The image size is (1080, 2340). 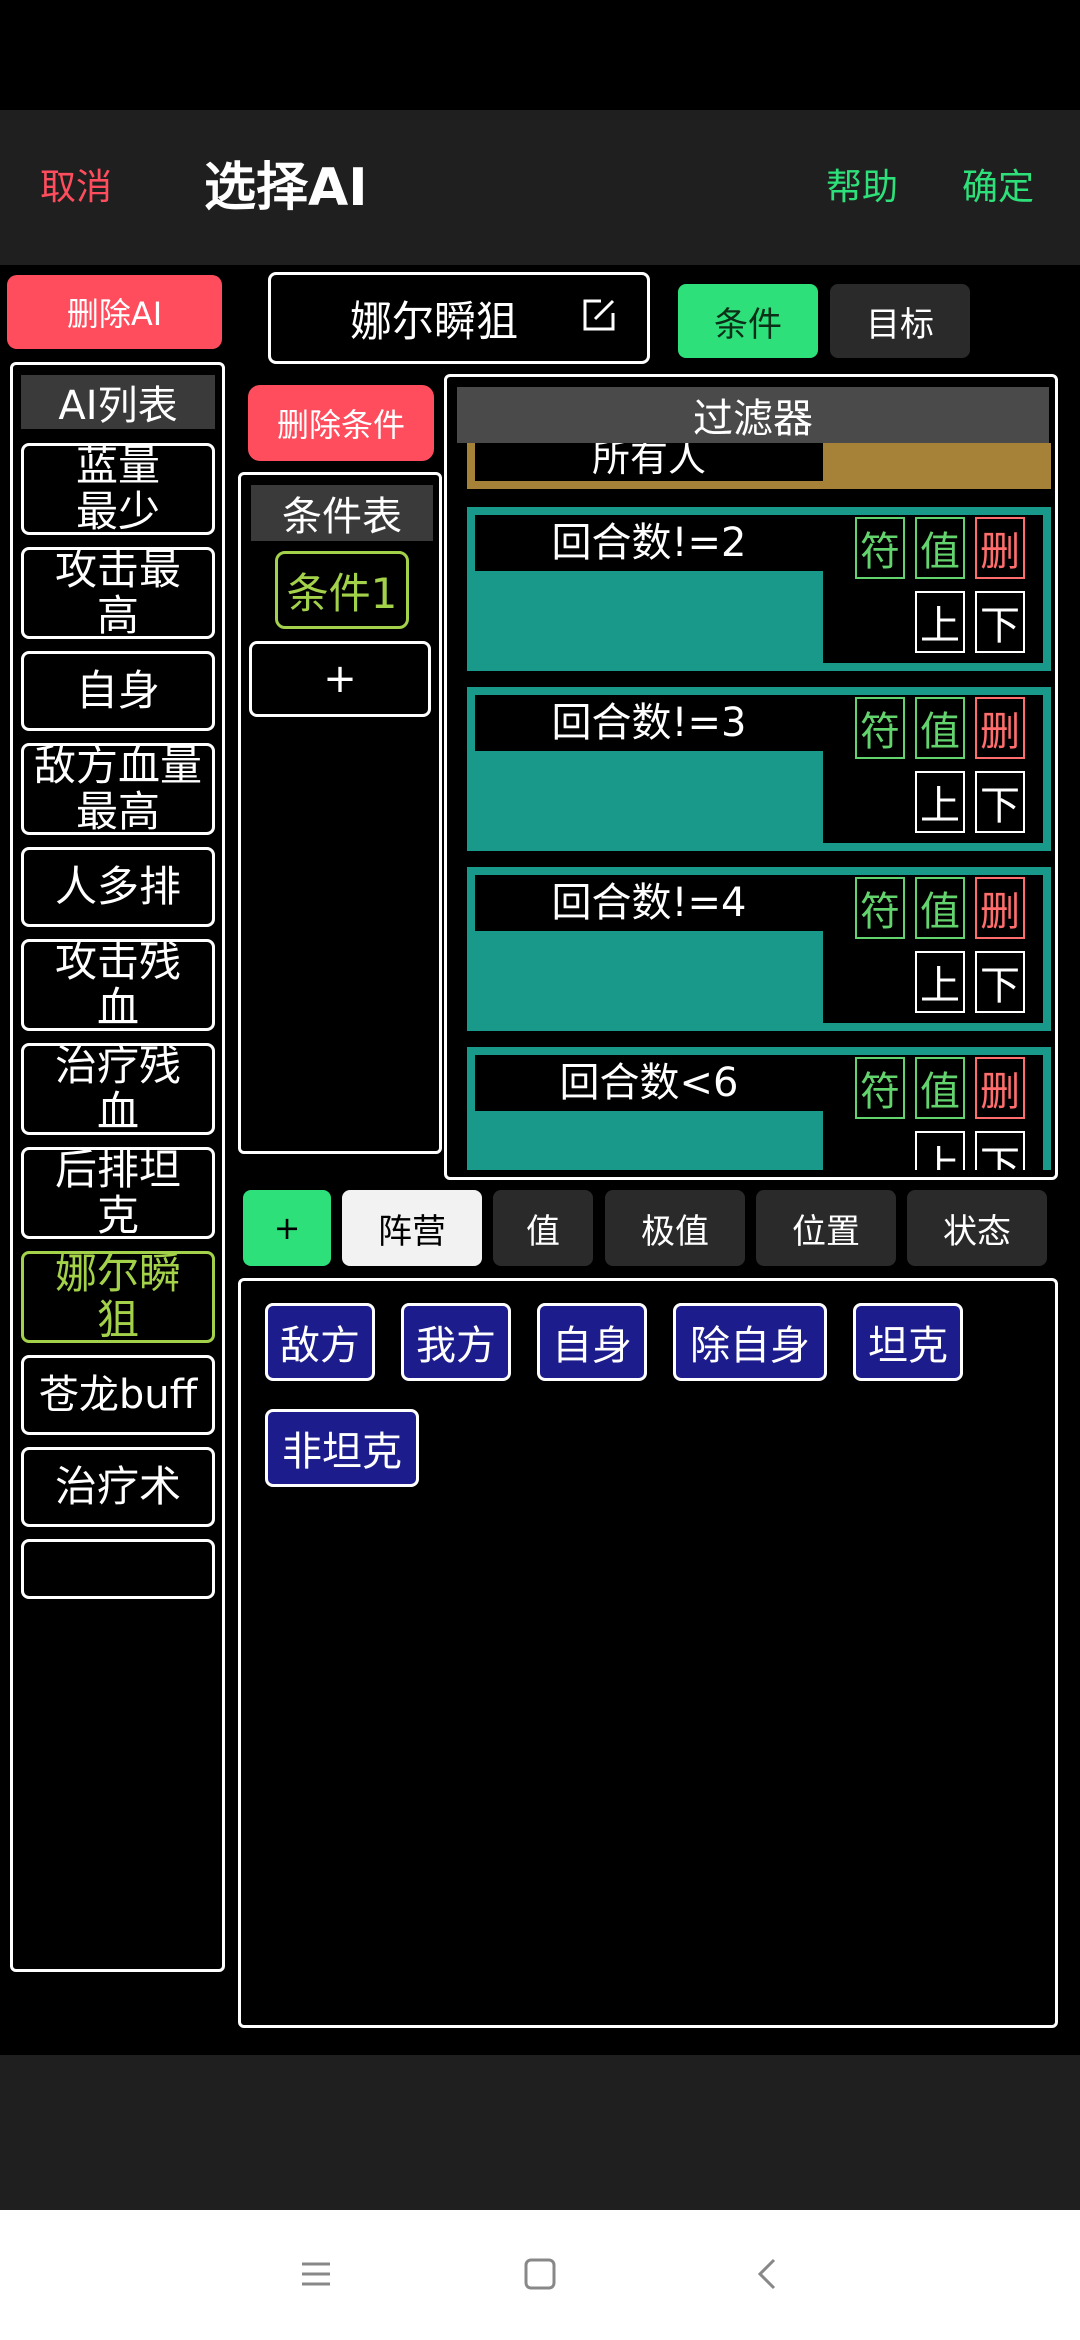 I want to click on filter-item-label: 回合数!=4, so click(x=649, y=903).